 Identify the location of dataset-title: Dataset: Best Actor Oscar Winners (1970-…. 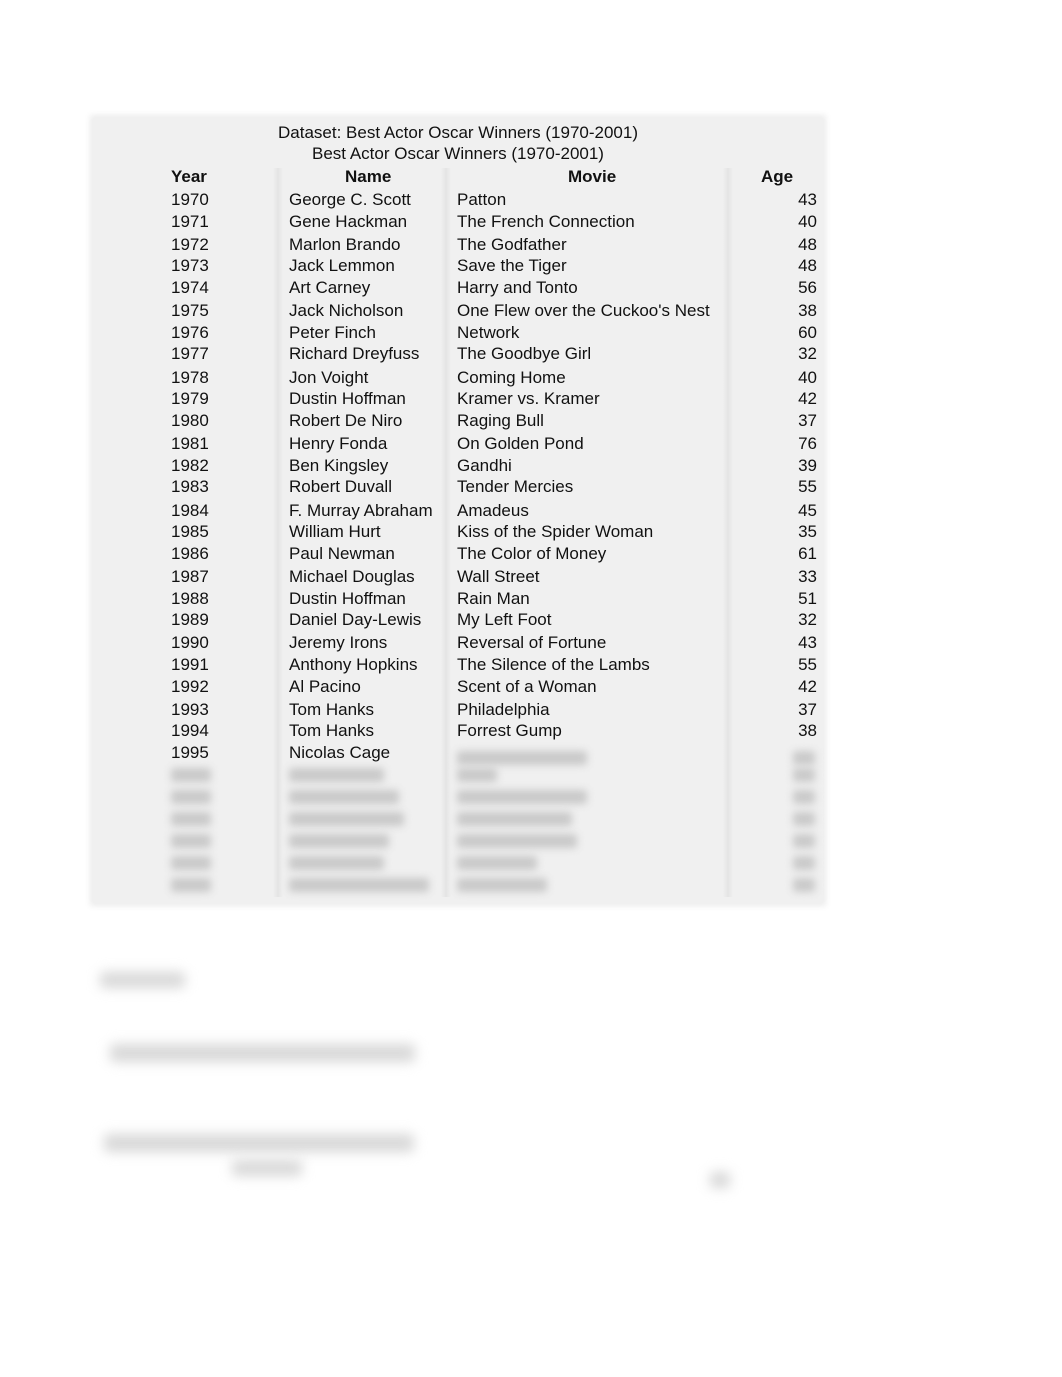
(458, 132).